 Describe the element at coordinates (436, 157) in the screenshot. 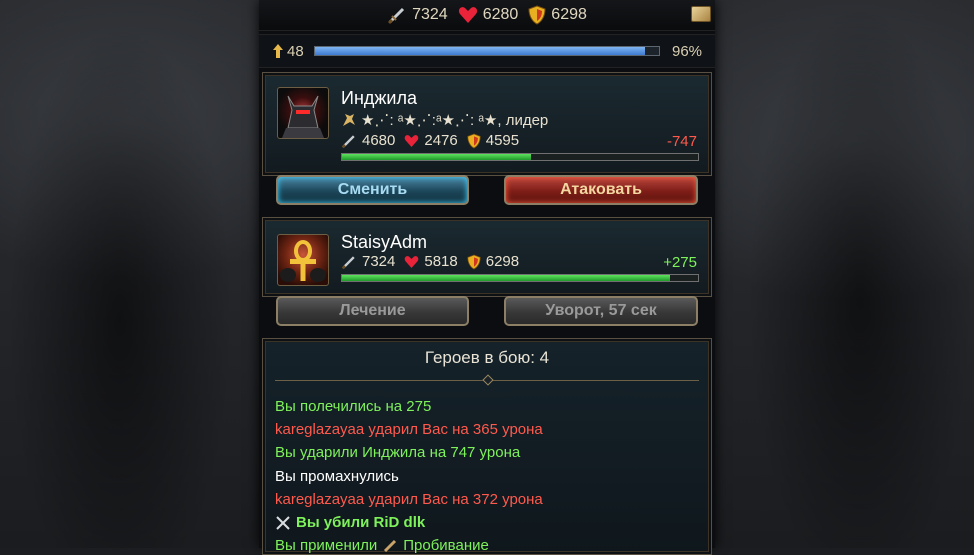

I see `enemy-hp-fill` at that location.